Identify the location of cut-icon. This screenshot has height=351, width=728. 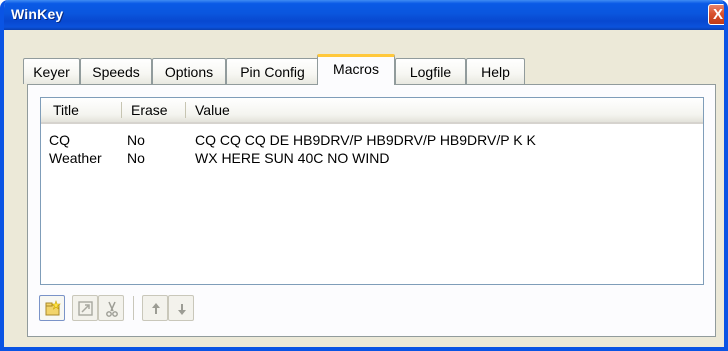
(112, 309).